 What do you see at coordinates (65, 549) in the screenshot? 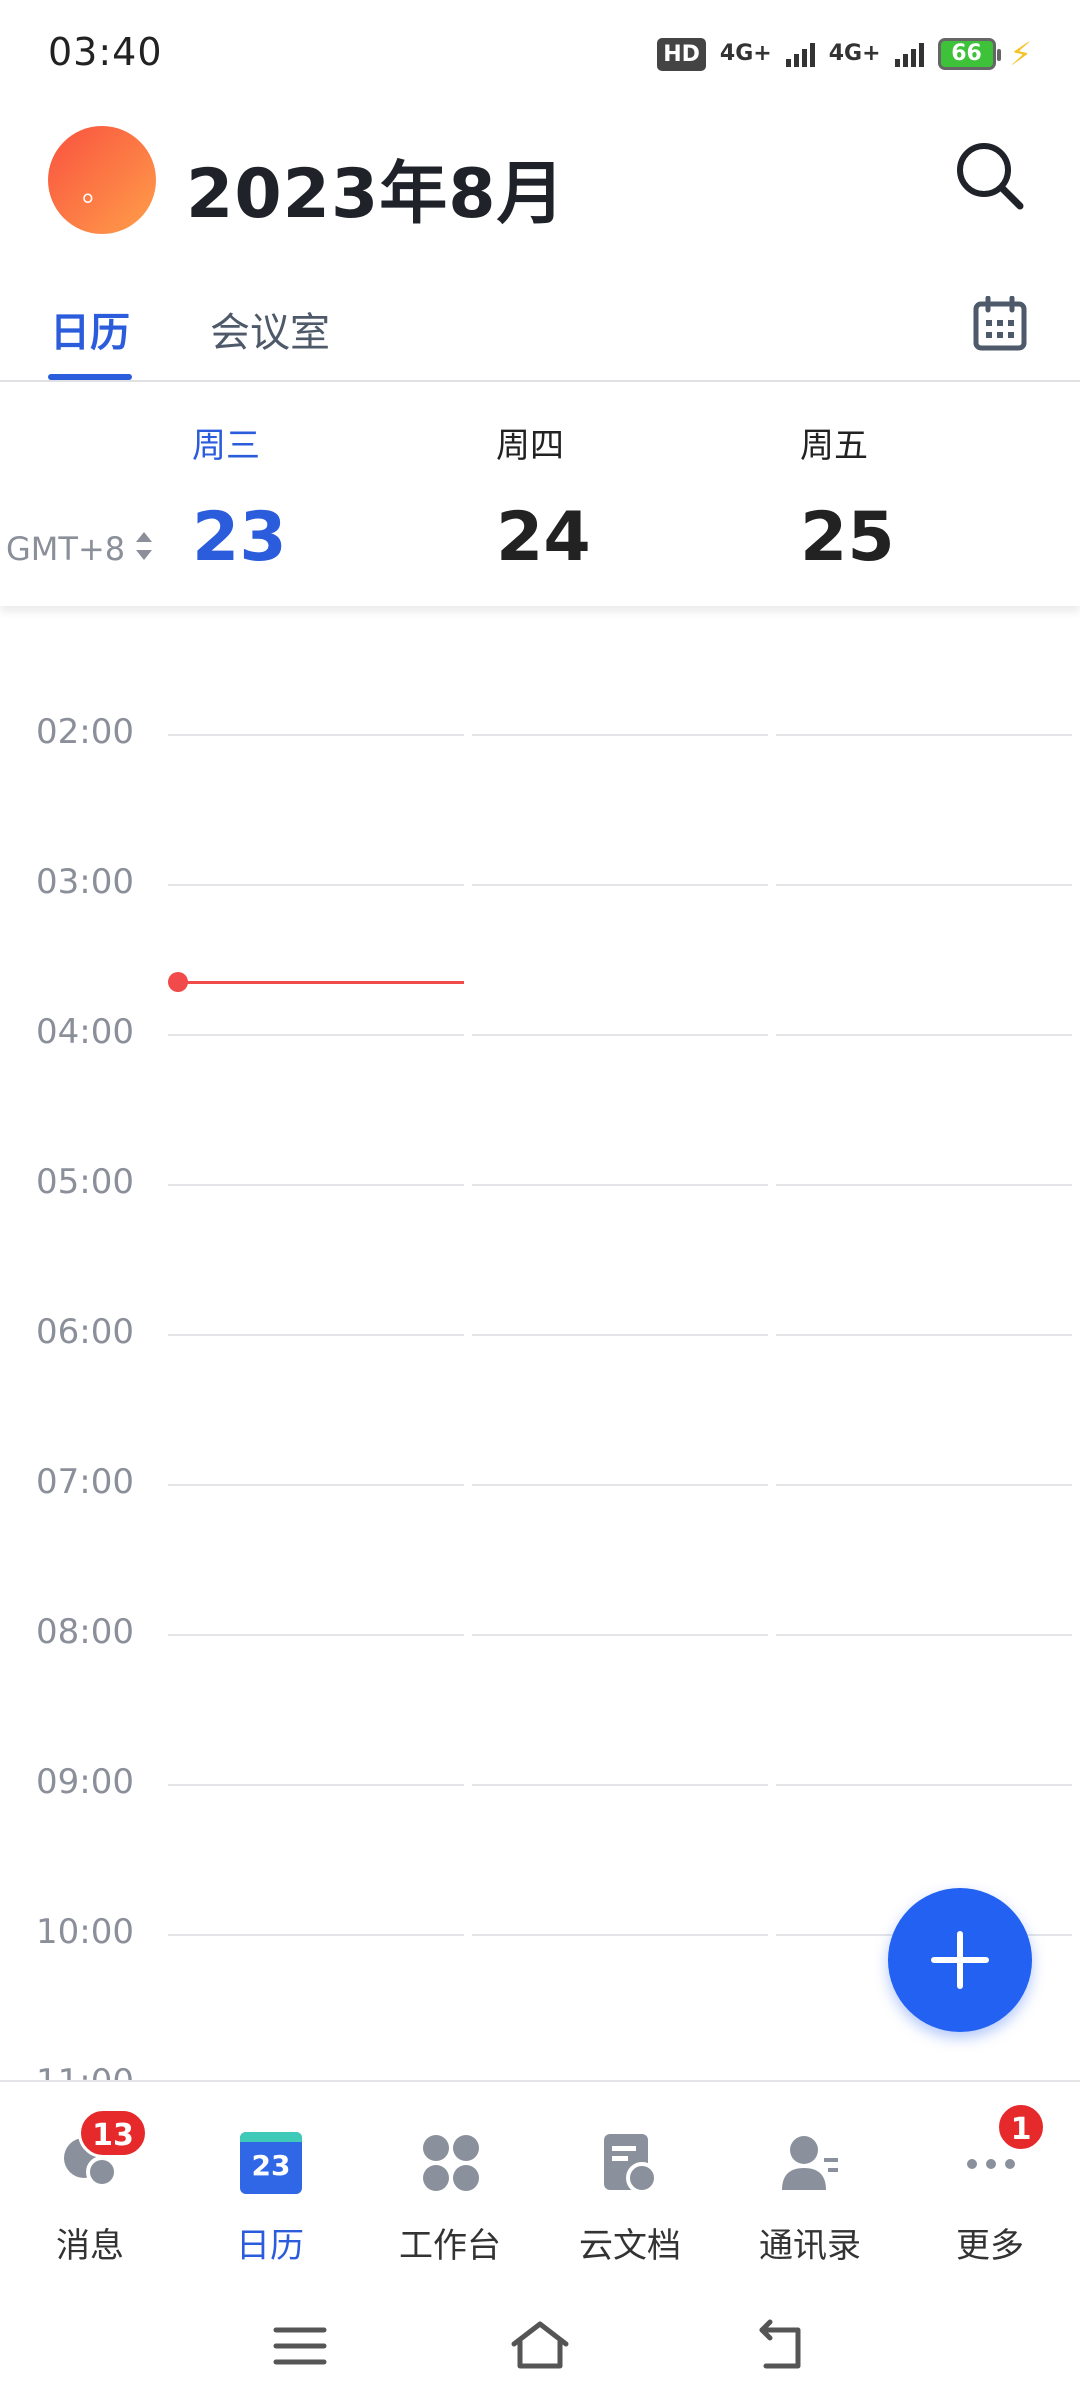
I see `timezone-label: GMT+8` at bounding box center [65, 549].